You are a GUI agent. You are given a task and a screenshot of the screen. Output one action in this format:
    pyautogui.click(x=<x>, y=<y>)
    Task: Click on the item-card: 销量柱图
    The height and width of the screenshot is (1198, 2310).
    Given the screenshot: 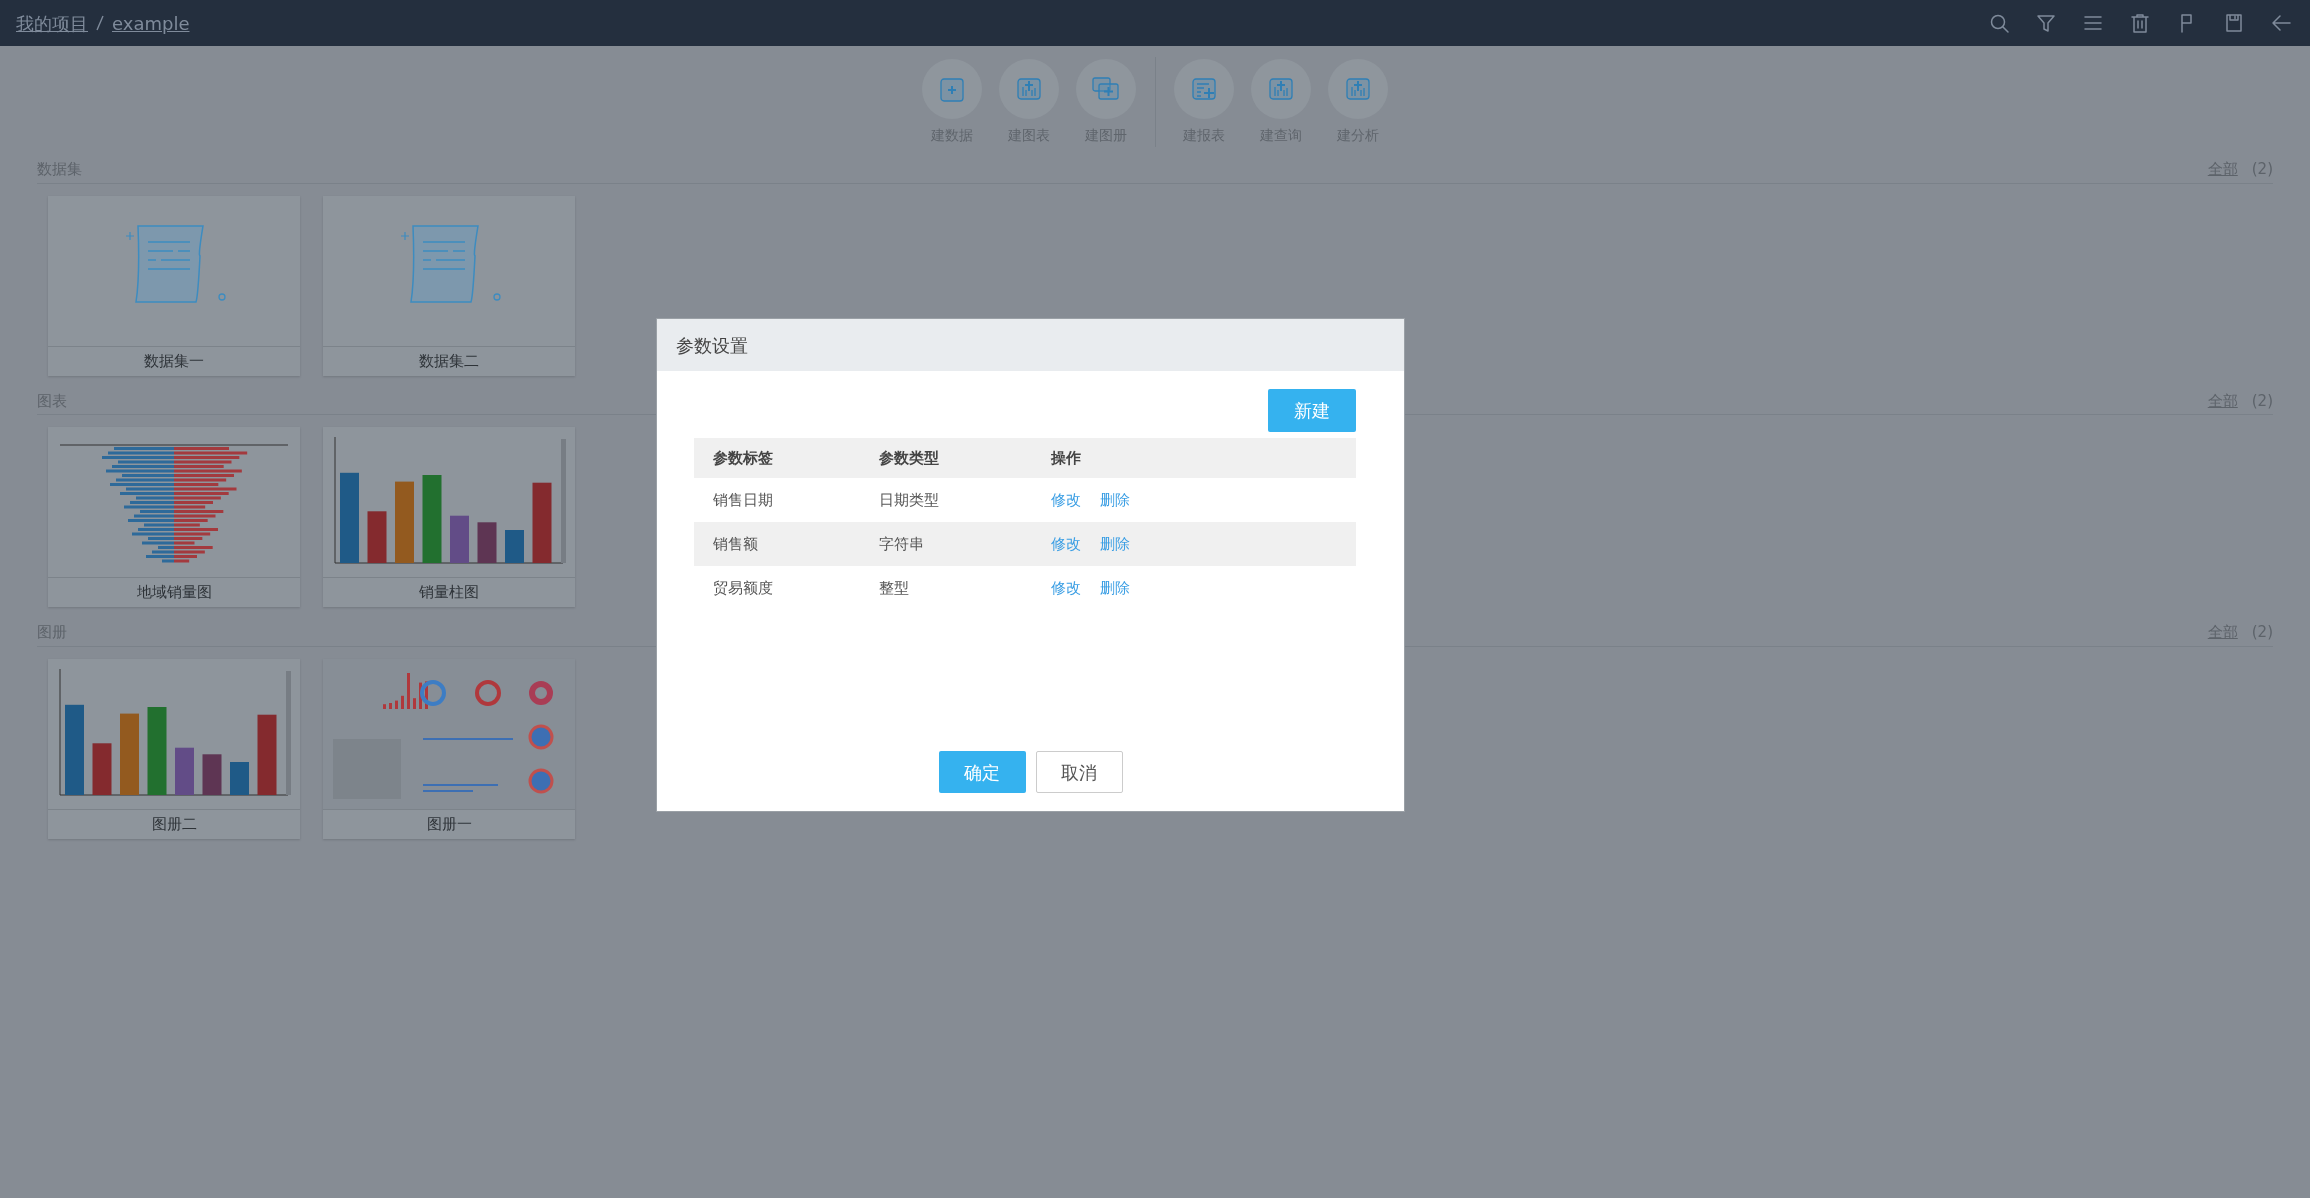 What is the action you would take?
    pyautogui.click(x=449, y=517)
    